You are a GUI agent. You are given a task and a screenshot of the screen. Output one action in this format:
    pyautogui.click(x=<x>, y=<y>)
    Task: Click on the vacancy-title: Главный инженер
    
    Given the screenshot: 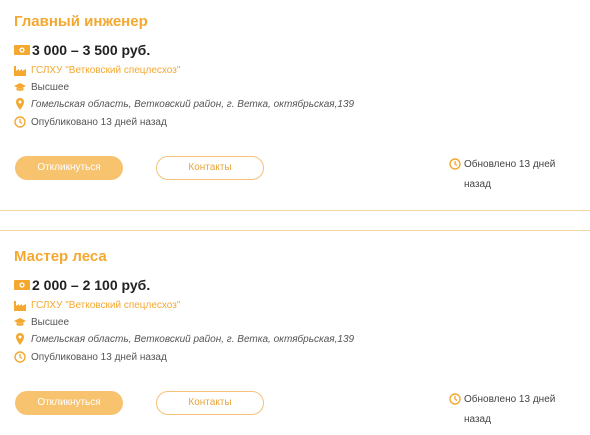 What is the action you would take?
    pyautogui.click(x=81, y=21)
    